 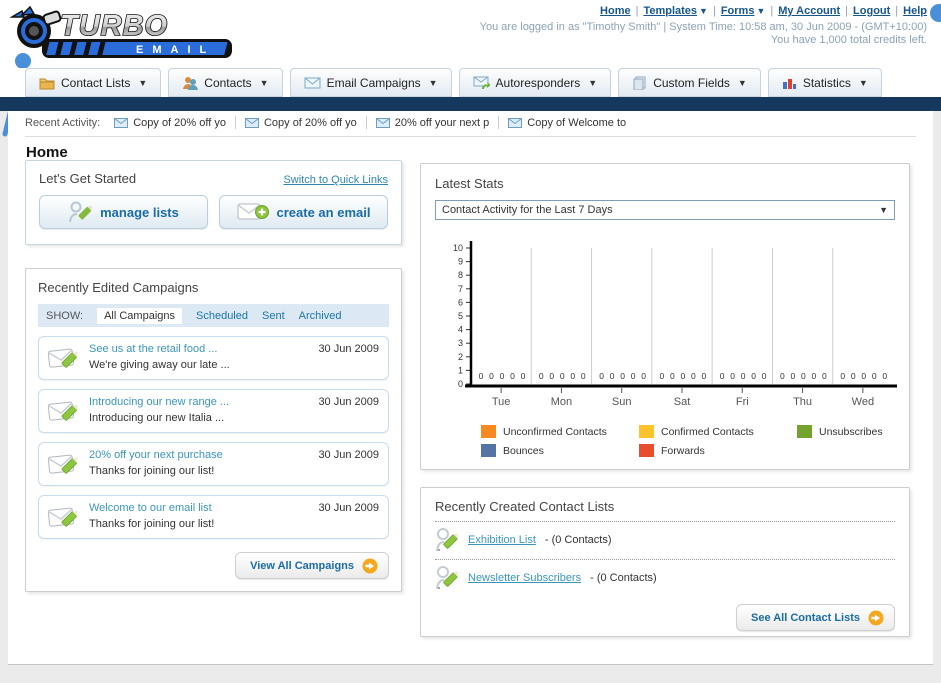 I want to click on svg-text: 2, so click(x=460, y=357).